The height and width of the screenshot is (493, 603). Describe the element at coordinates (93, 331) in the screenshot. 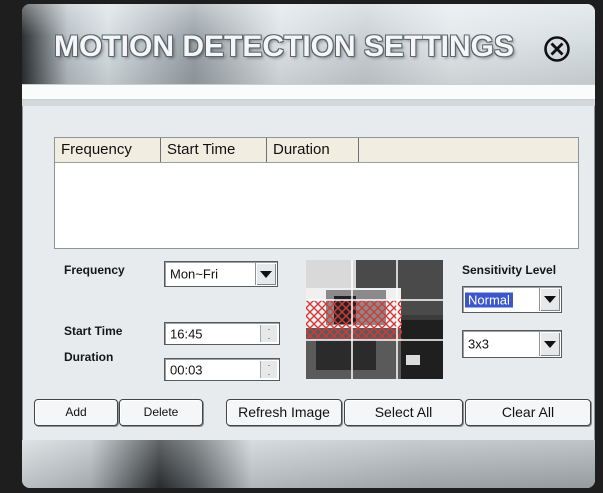

I see `start-time-label: Start Time` at that location.